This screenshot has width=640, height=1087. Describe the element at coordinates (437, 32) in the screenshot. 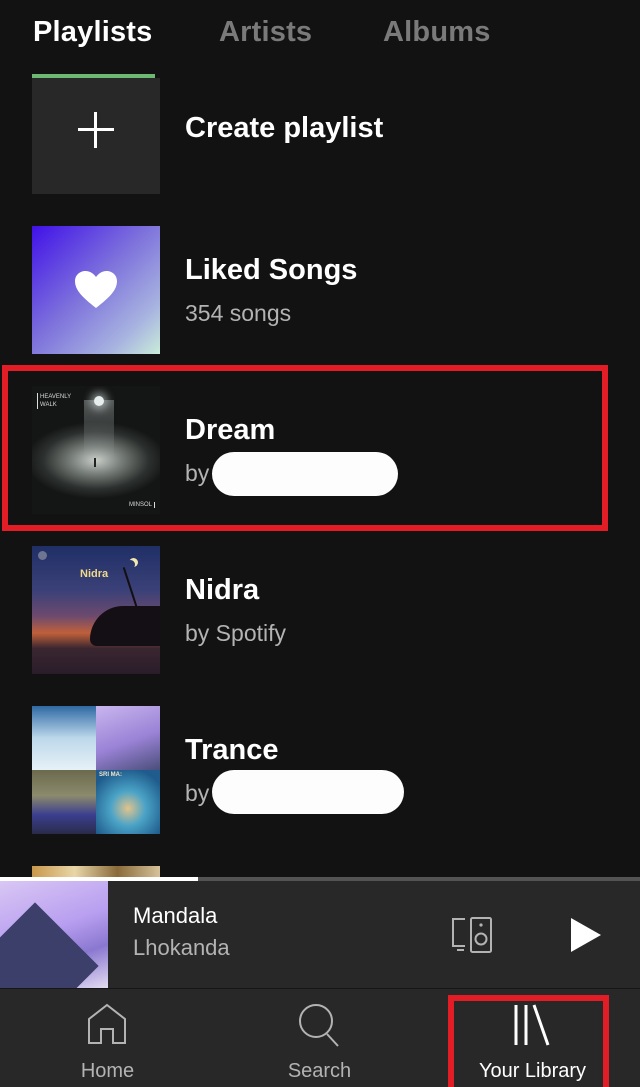

I see `tab-albums: Albums` at that location.